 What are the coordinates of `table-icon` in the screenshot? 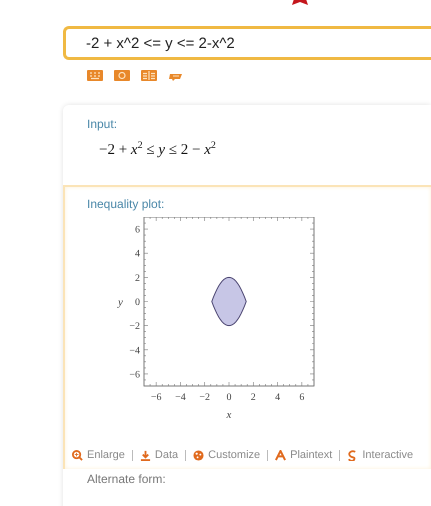 It's located at (149, 75).